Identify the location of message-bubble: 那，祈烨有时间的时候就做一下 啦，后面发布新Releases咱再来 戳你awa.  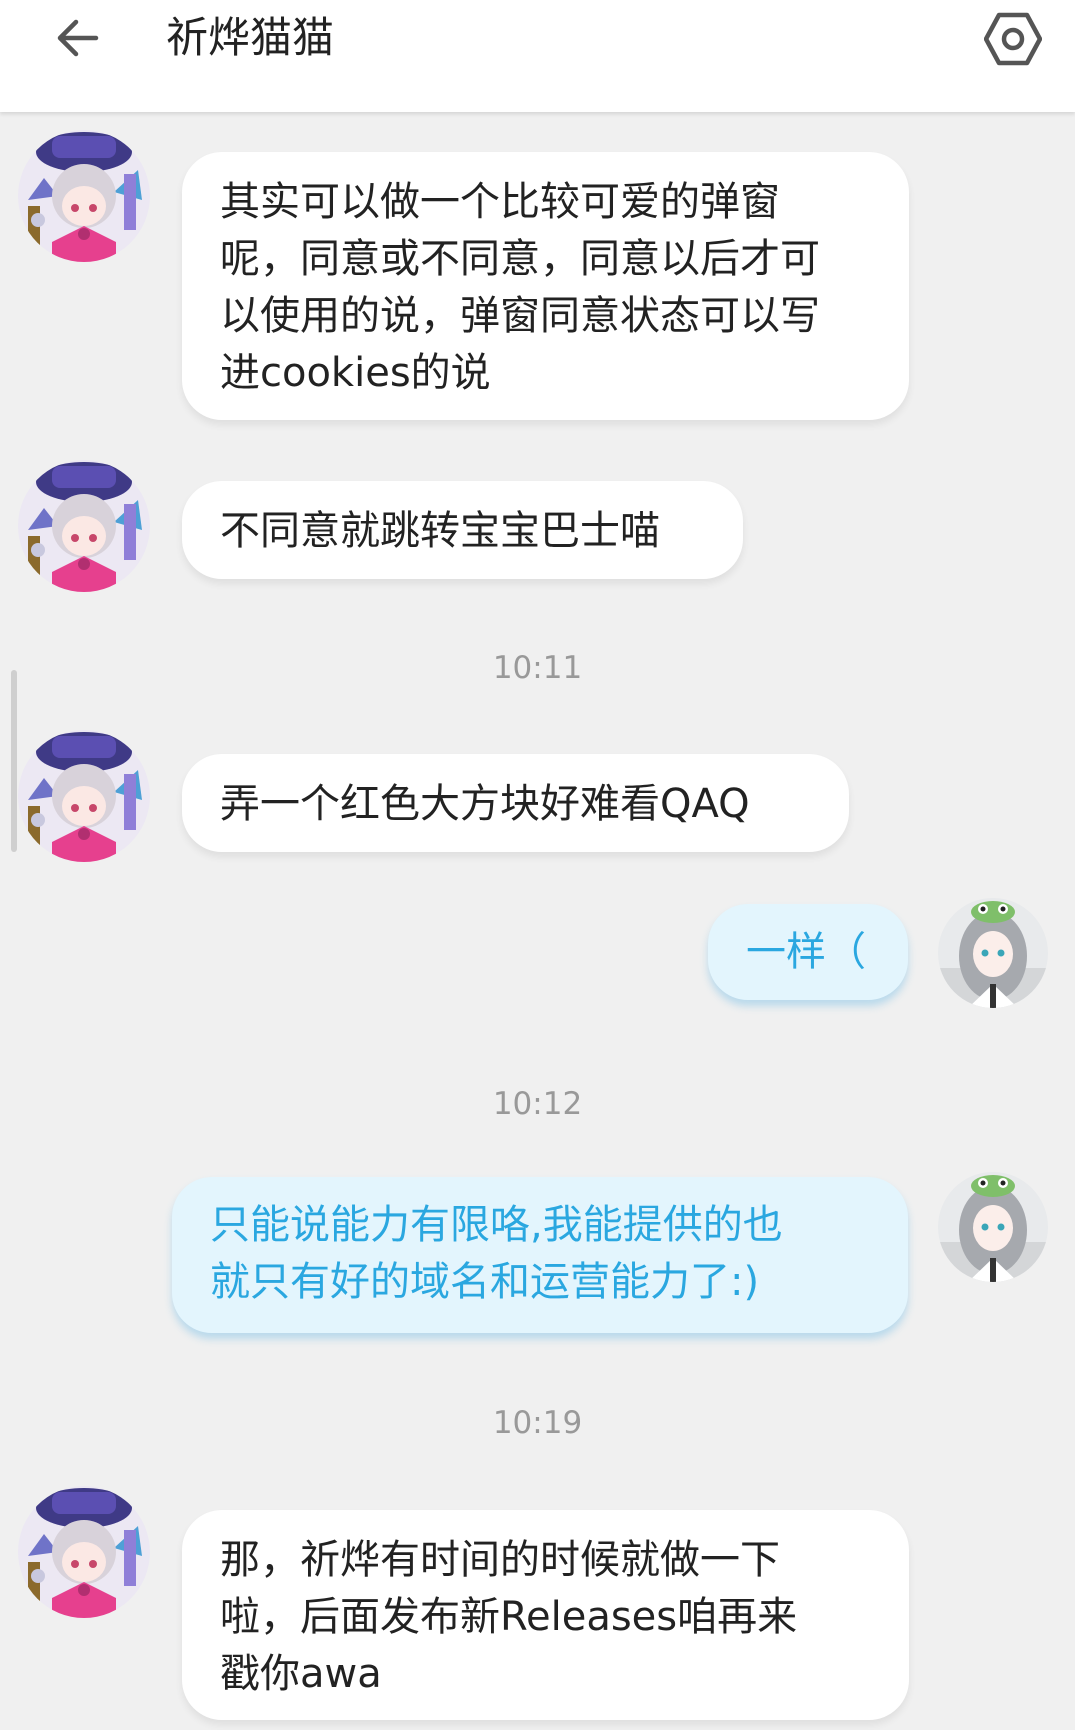
(545, 1615).